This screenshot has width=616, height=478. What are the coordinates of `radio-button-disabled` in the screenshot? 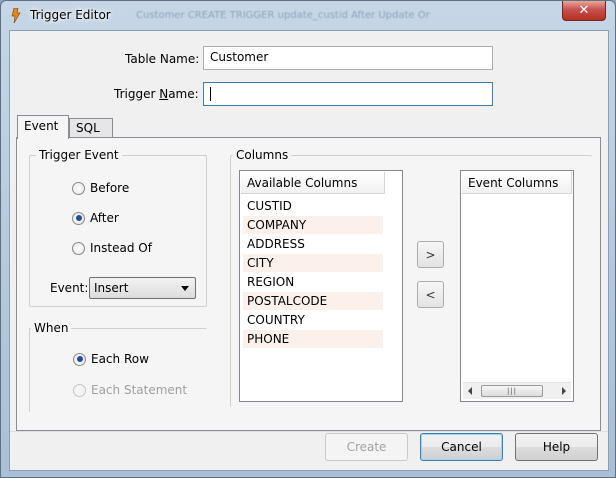 It's located at (79, 390).